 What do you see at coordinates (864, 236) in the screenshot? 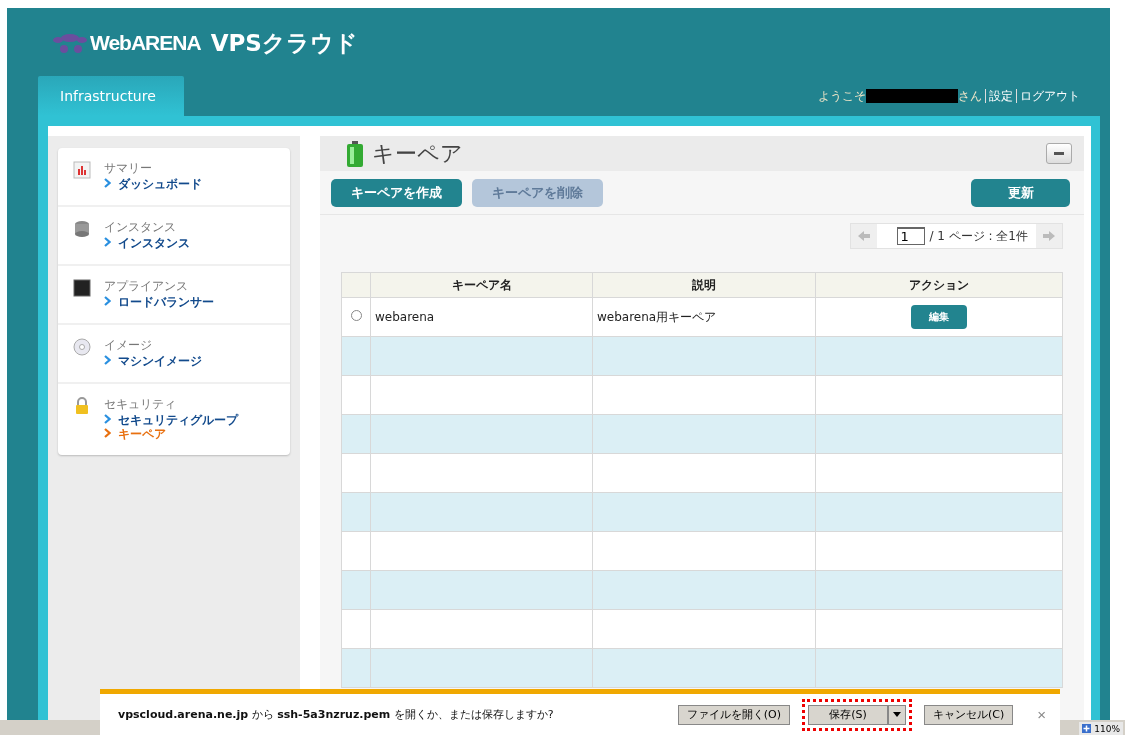
I see `left-arrow-icon` at bounding box center [864, 236].